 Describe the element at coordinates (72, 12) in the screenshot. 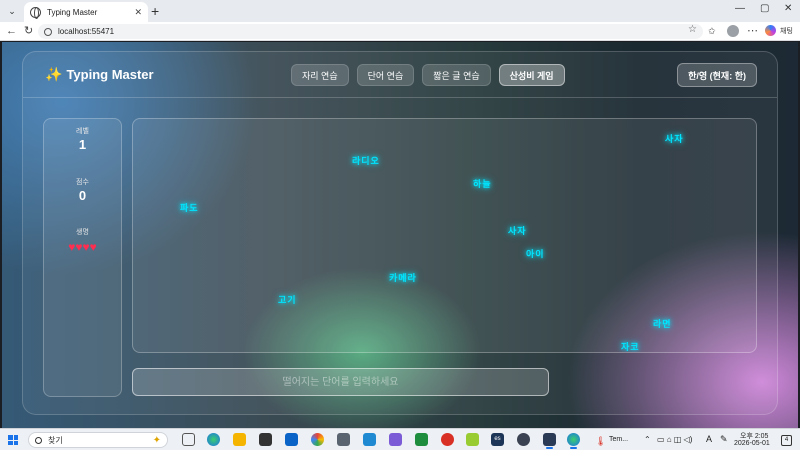

I see `tab-title: Typing Master` at that location.